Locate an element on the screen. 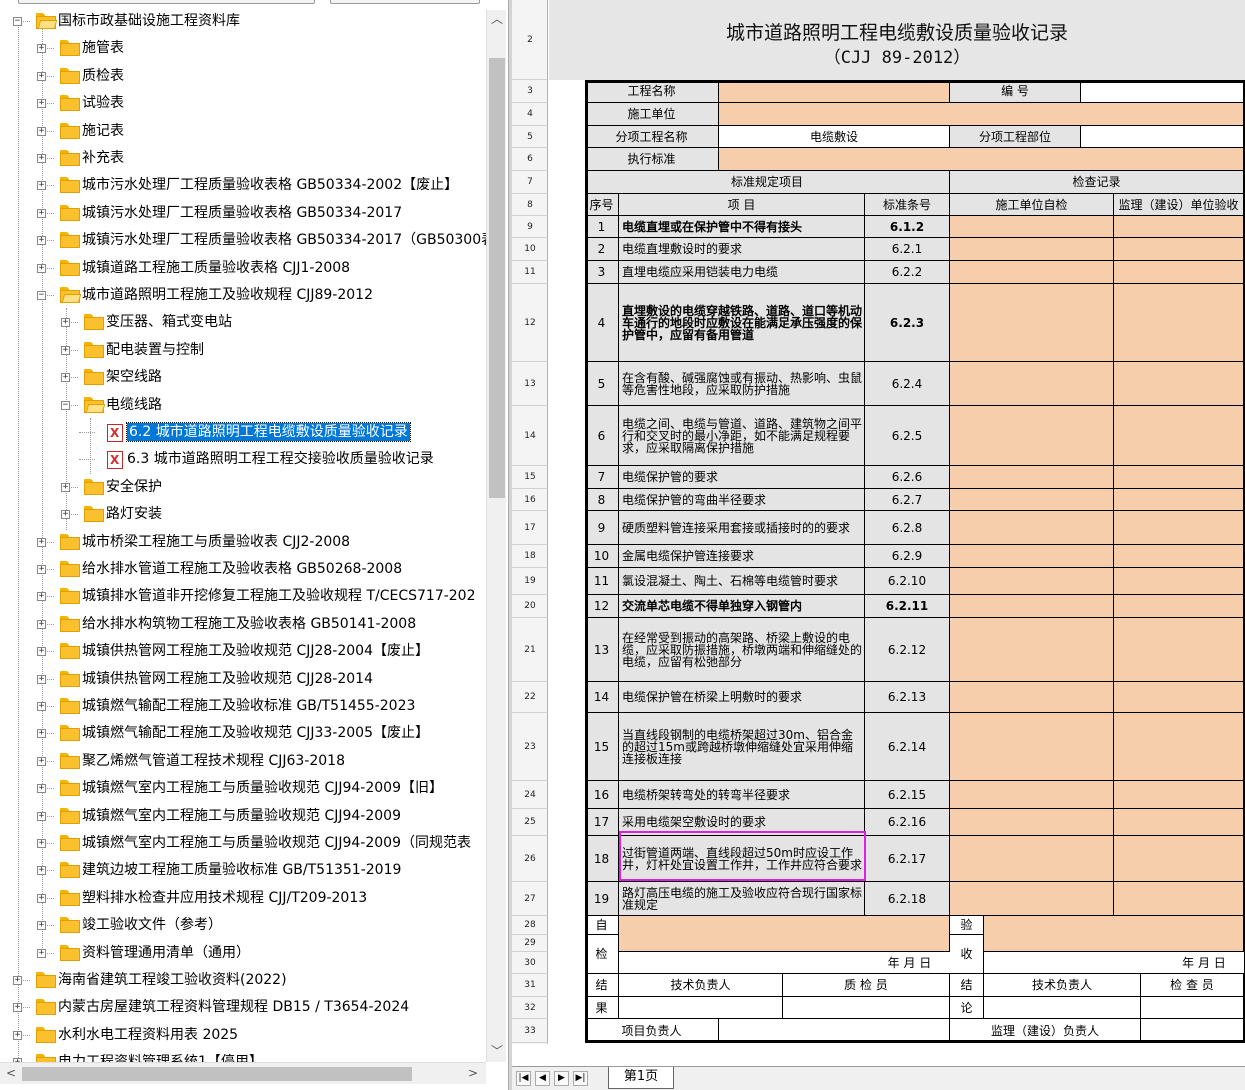 This screenshot has width=1245, height=1090. tree-folder-item: + 海南省建筑工程竣工验收资料(2022) is located at coordinates (243, 980).